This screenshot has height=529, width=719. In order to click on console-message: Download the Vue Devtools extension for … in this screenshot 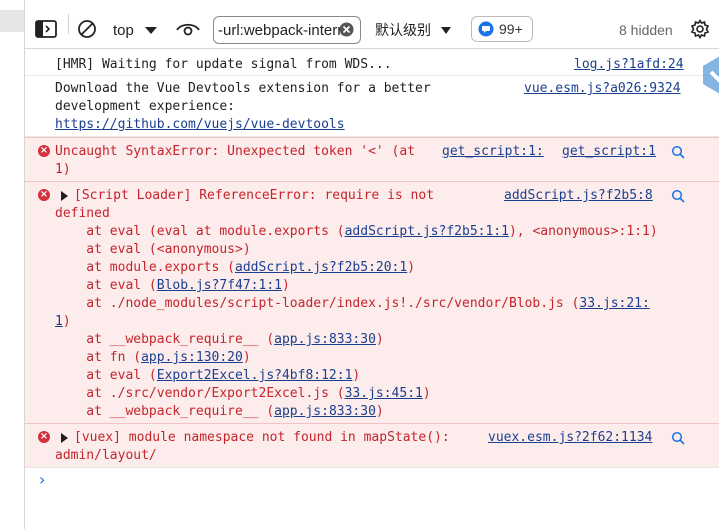, I will do `click(372, 107)`.